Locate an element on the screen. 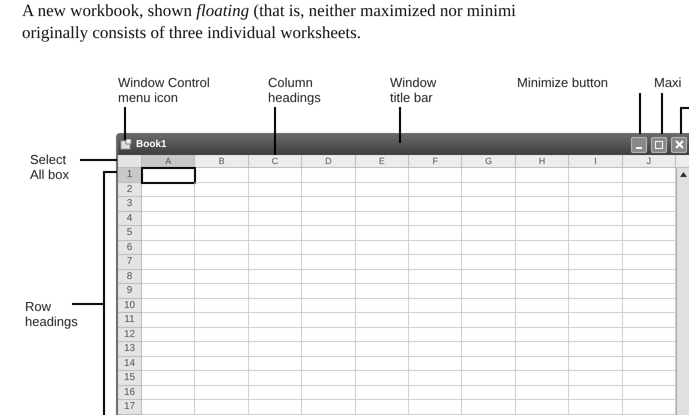  column-header: G is located at coordinates (489, 161).